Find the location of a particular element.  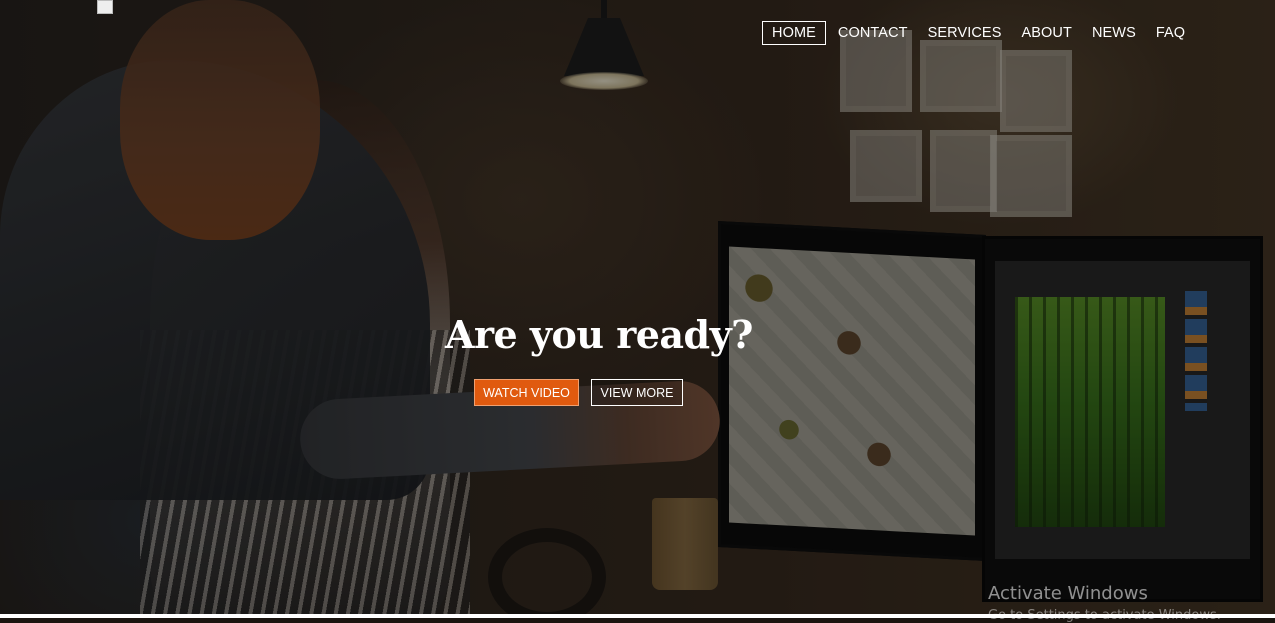

watch-video-button: WATCH VIDEO is located at coordinates (526, 392).